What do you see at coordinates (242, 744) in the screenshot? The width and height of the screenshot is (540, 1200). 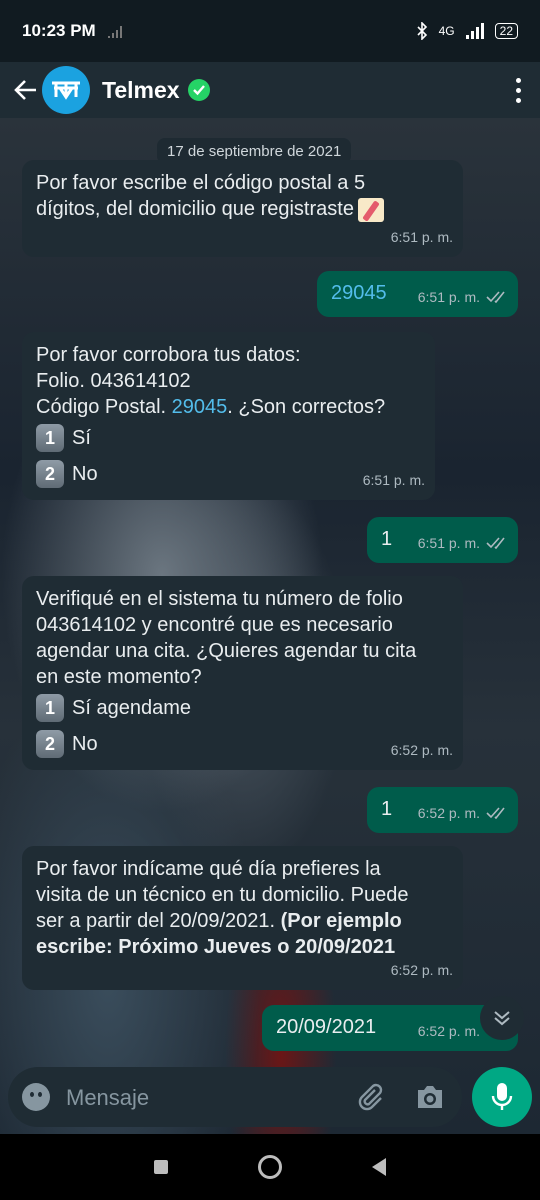 I see `option-item: 2 No` at bounding box center [242, 744].